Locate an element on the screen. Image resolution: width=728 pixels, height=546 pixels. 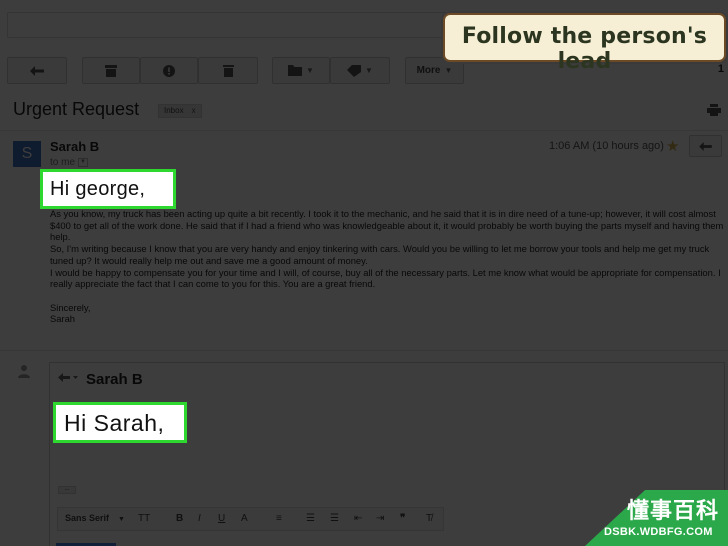
caption-box: Follow the person's lead is located at coordinates (584, 43).